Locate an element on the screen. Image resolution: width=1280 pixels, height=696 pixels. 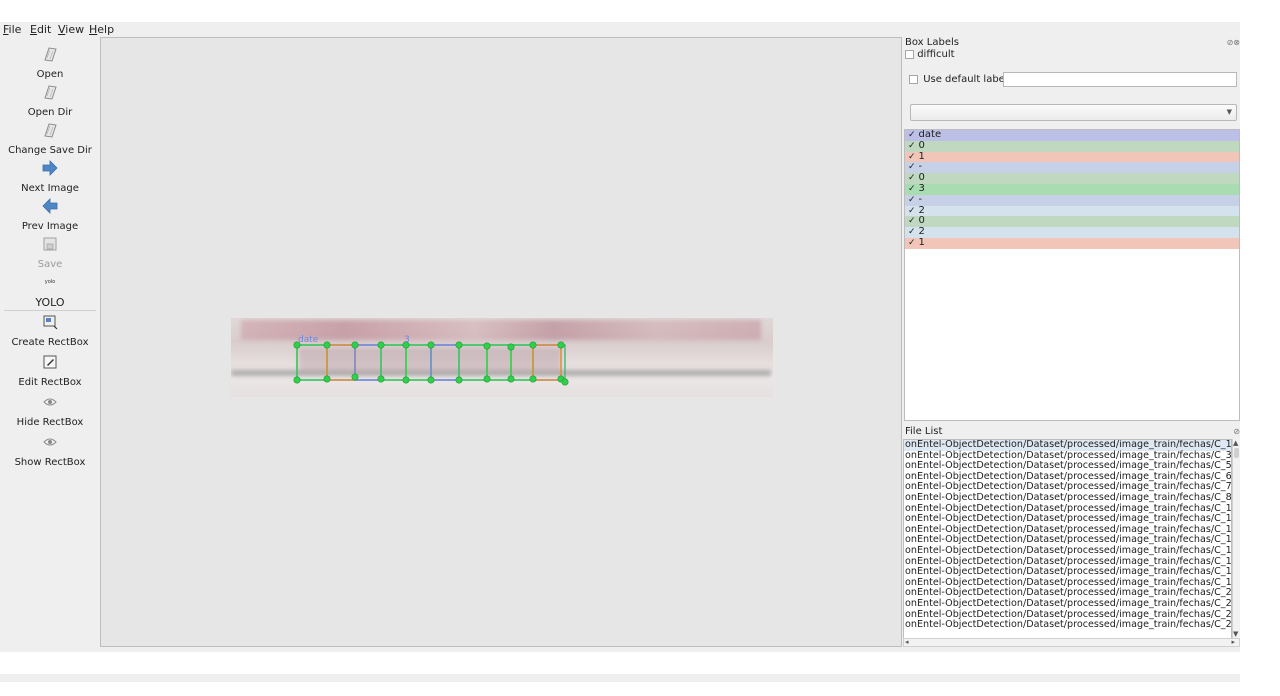
yolo-button: yolo YOLO is located at coordinates (50, 291).